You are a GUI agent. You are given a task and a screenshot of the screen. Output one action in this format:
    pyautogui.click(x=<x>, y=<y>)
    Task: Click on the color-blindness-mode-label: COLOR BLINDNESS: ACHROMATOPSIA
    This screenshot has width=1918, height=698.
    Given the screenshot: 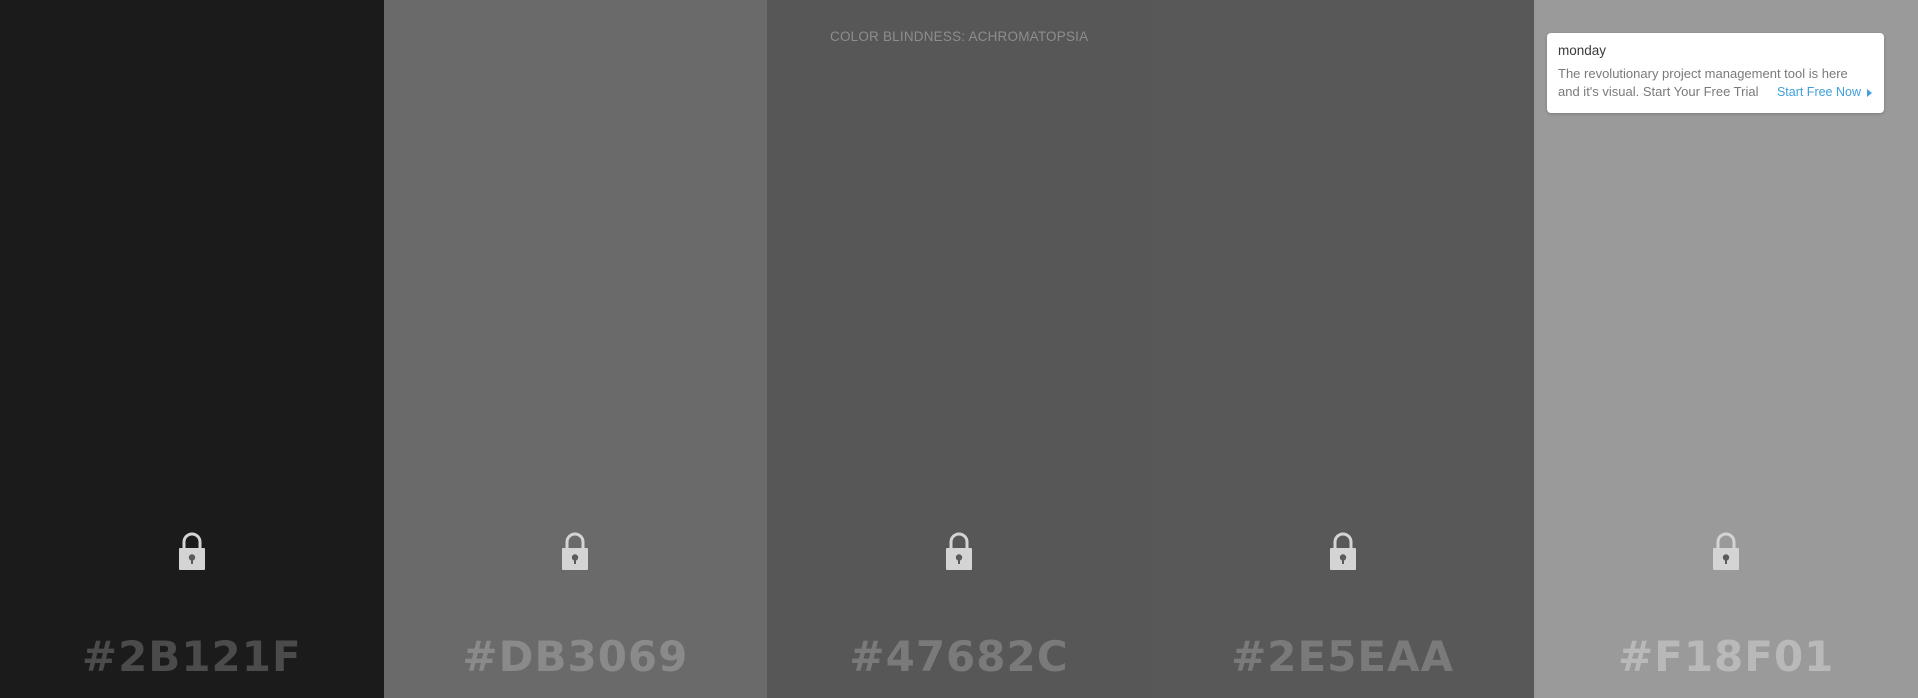 What is the action you would take?
    pyautogui.click(x=959, y=36)
    